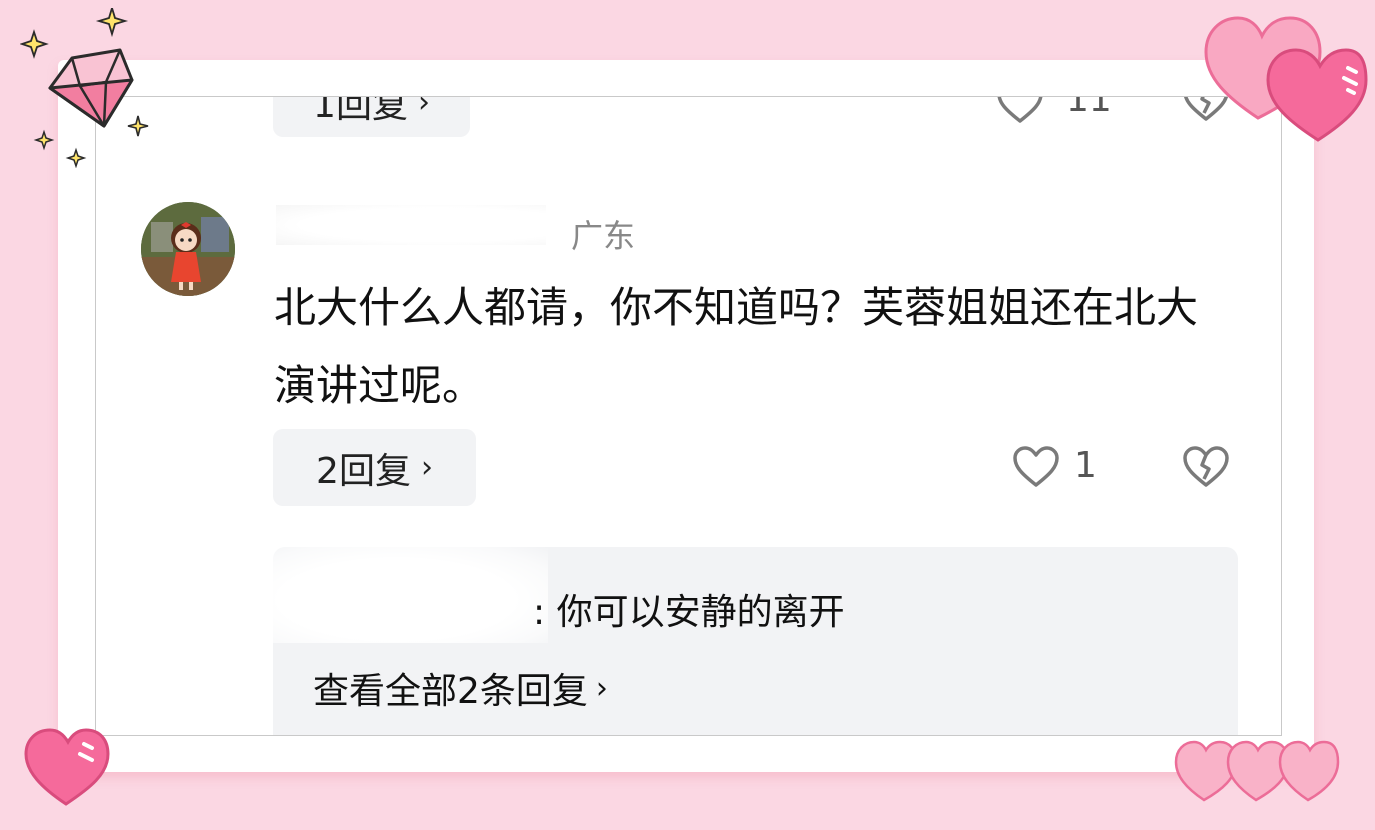 This screenshot has width=1375, height=830. What do you see at coordinates (360, 111) in the screenshot?
I see `previous-reply-label: 1回复` at bounding box center [360, 111].